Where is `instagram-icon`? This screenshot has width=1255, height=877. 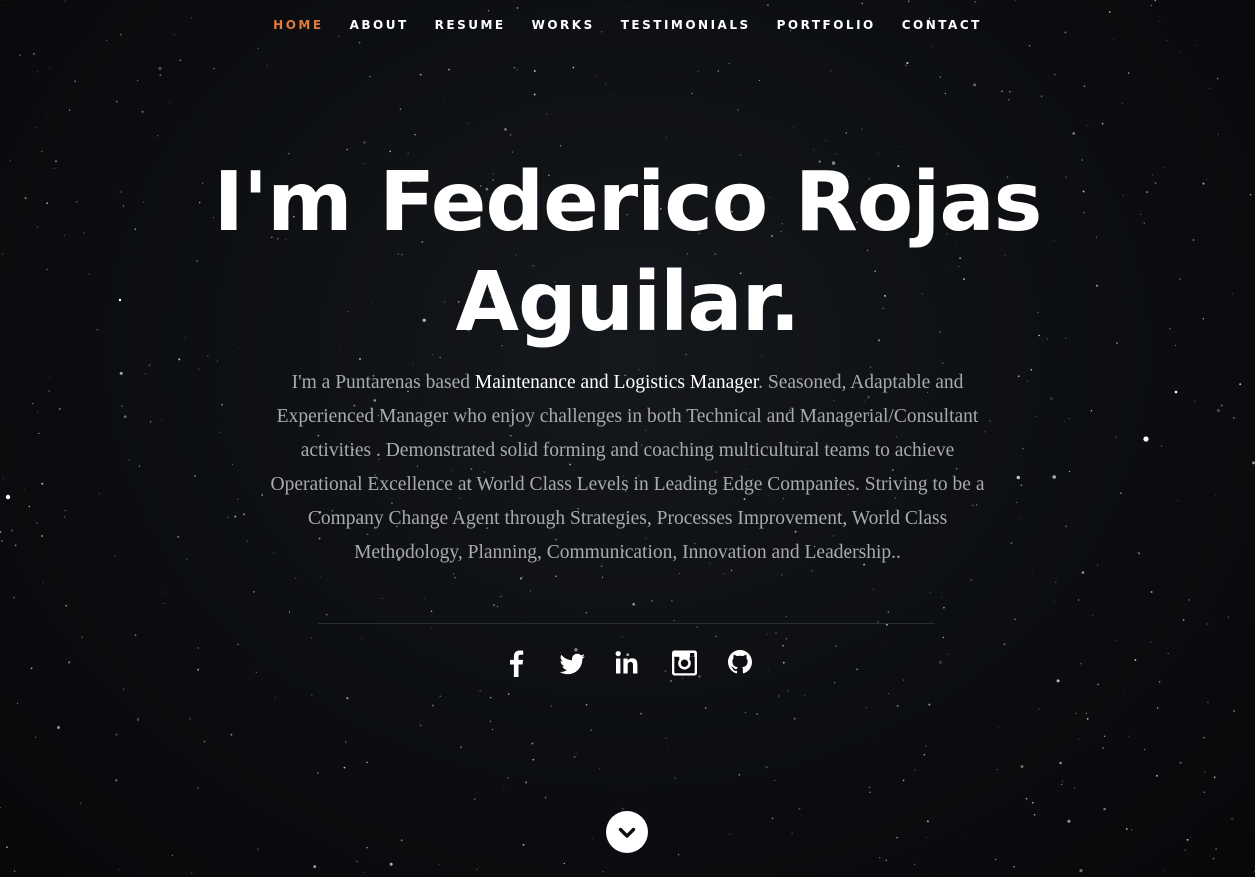
instagram-icon is located at coordinates (684, 663).